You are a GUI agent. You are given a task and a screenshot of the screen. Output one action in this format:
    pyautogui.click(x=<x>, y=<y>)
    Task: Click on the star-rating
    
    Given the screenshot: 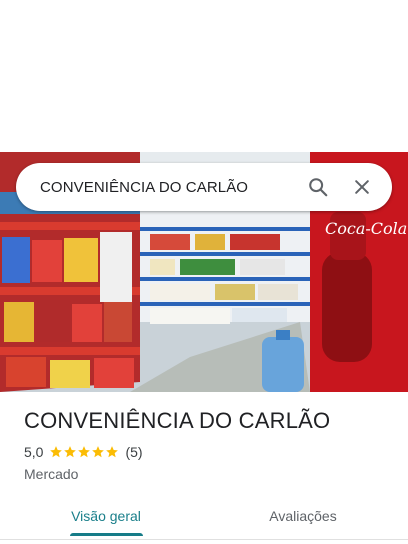 What is the action you would take?
    pyautogui.click(x=84, y=452)
    